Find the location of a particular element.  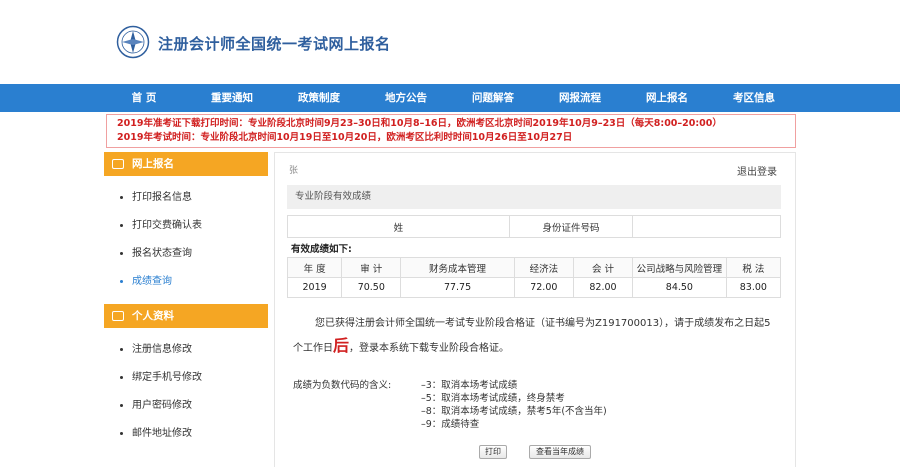

candidate-info-table: 姓 身份证件号码 is located at coordinates (534, 226).